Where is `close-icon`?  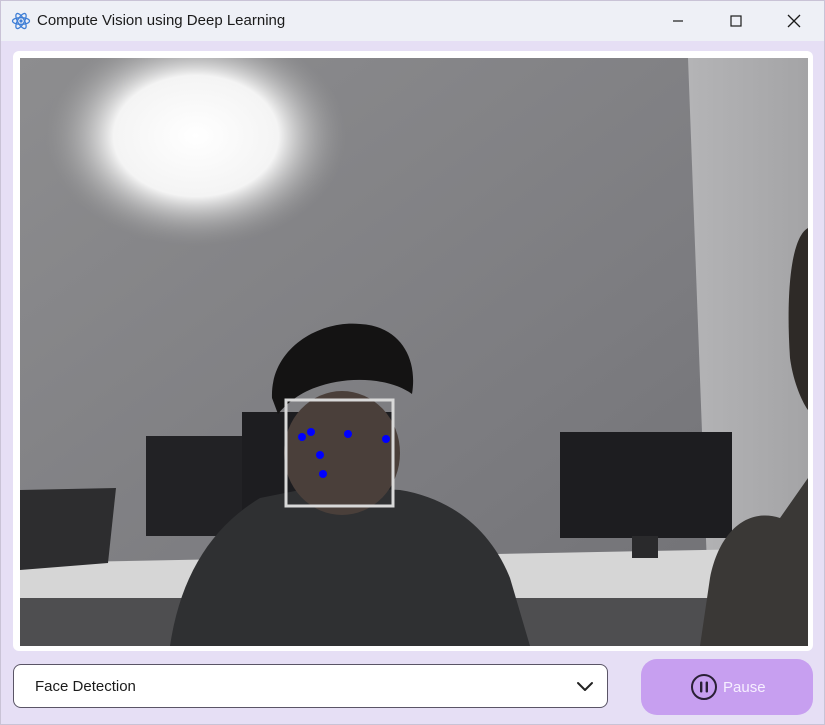
close-icon is located at coordinates (794, 21).